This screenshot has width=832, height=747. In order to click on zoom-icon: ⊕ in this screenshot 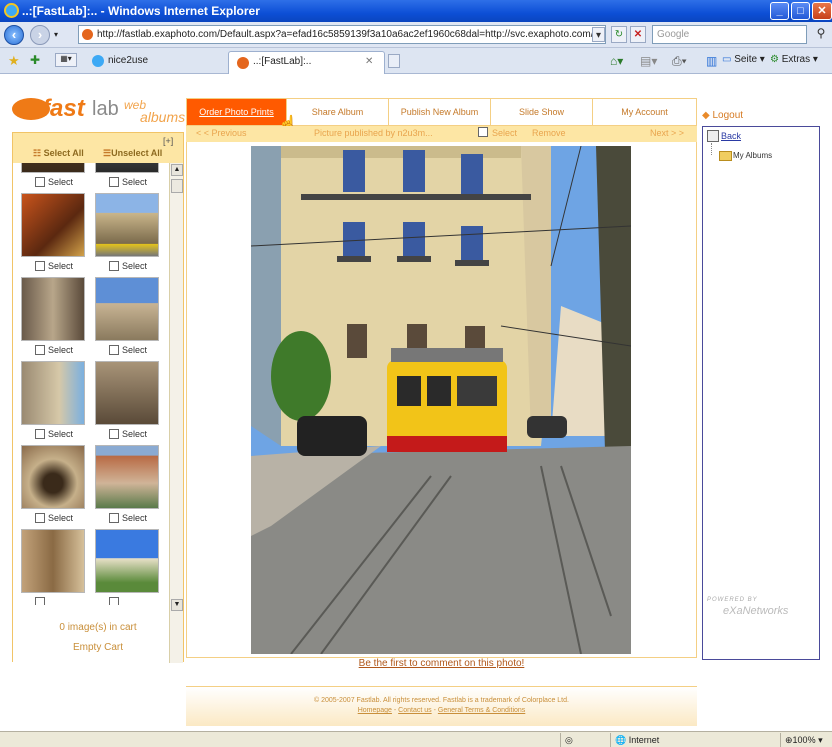, I will do `click(789, 740)`.